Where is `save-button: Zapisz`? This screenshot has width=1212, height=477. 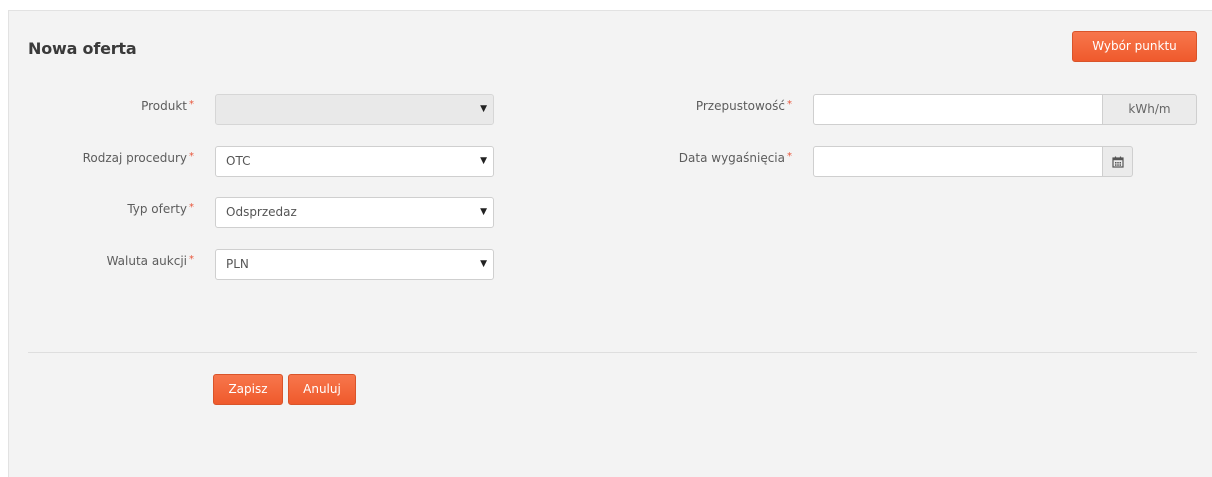 save-button: Zapisz is located at coordinates (248, 389).